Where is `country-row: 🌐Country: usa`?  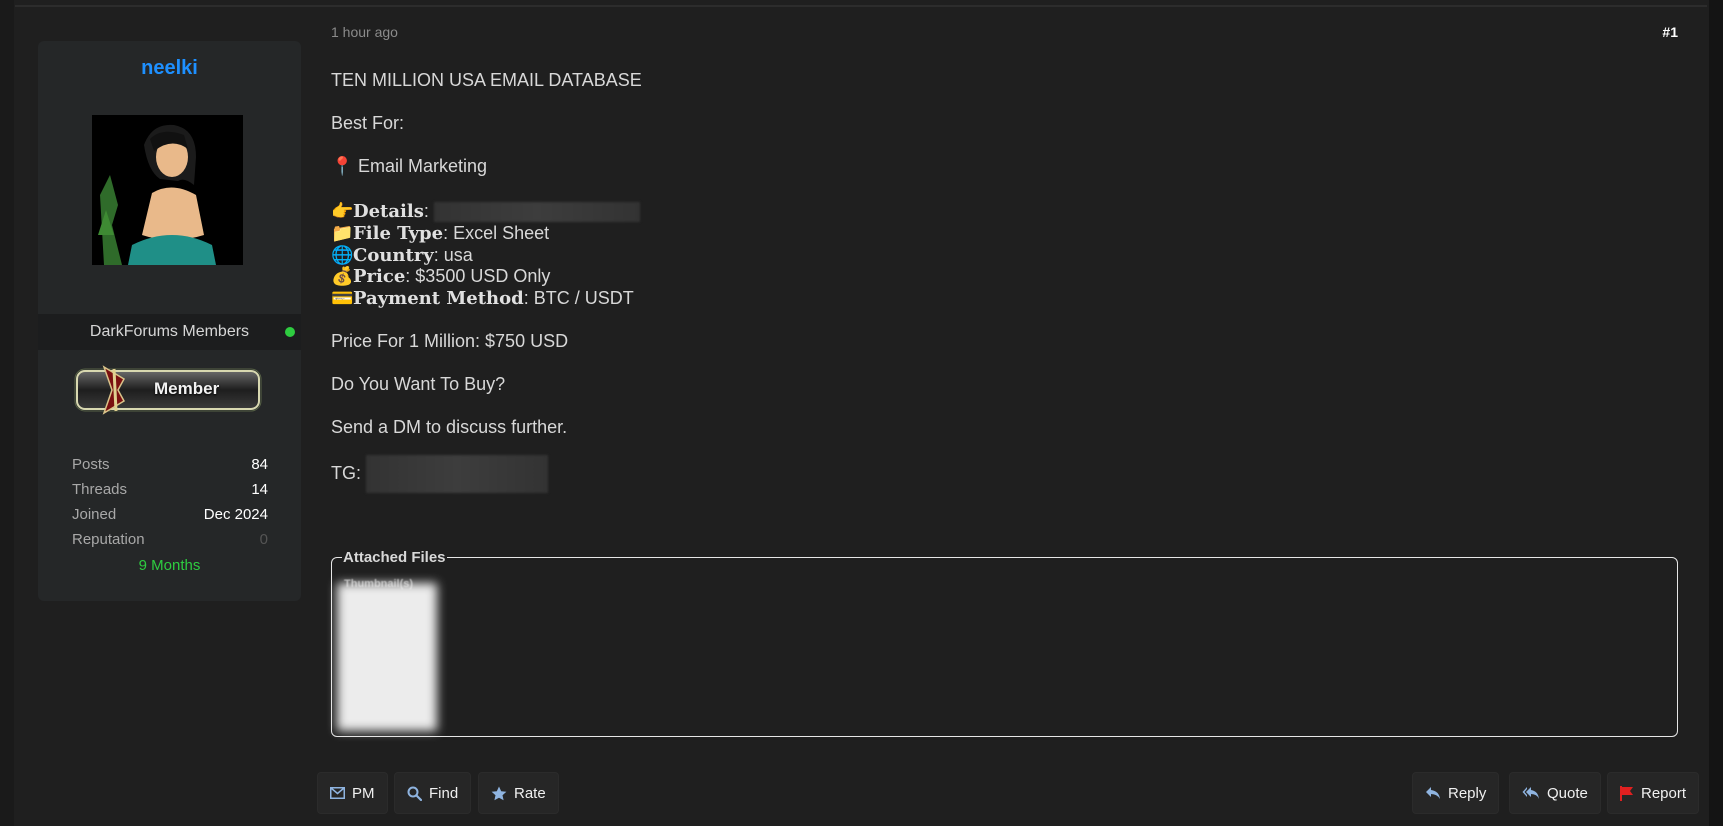 country-row: 🌐Country: usa is located at coordinates (402, 255).